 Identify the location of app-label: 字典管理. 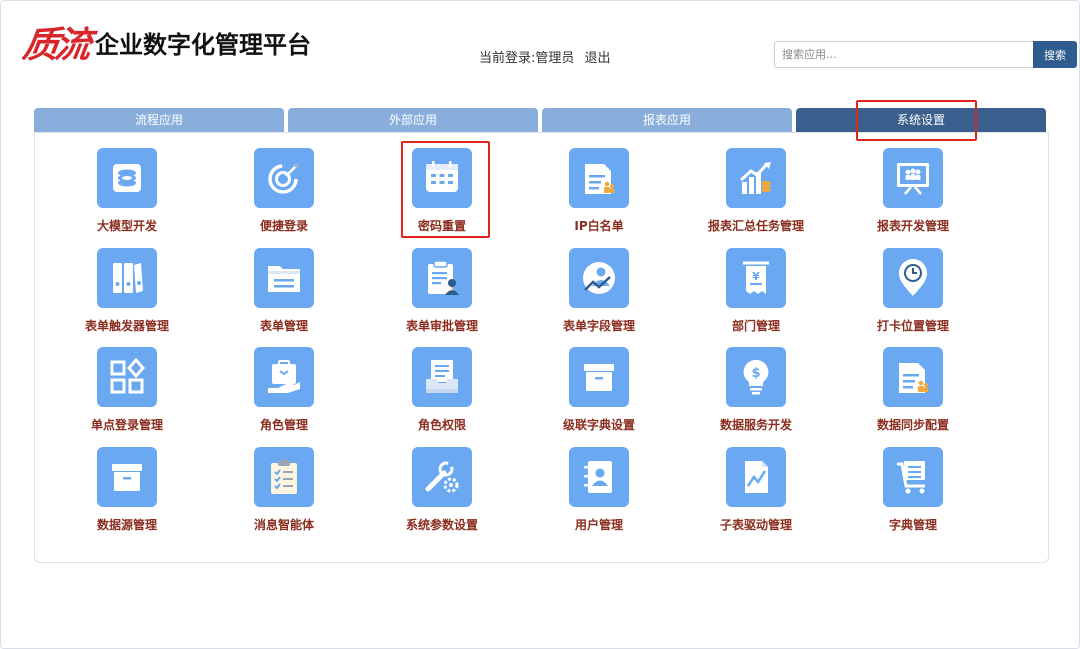
(912, 525).